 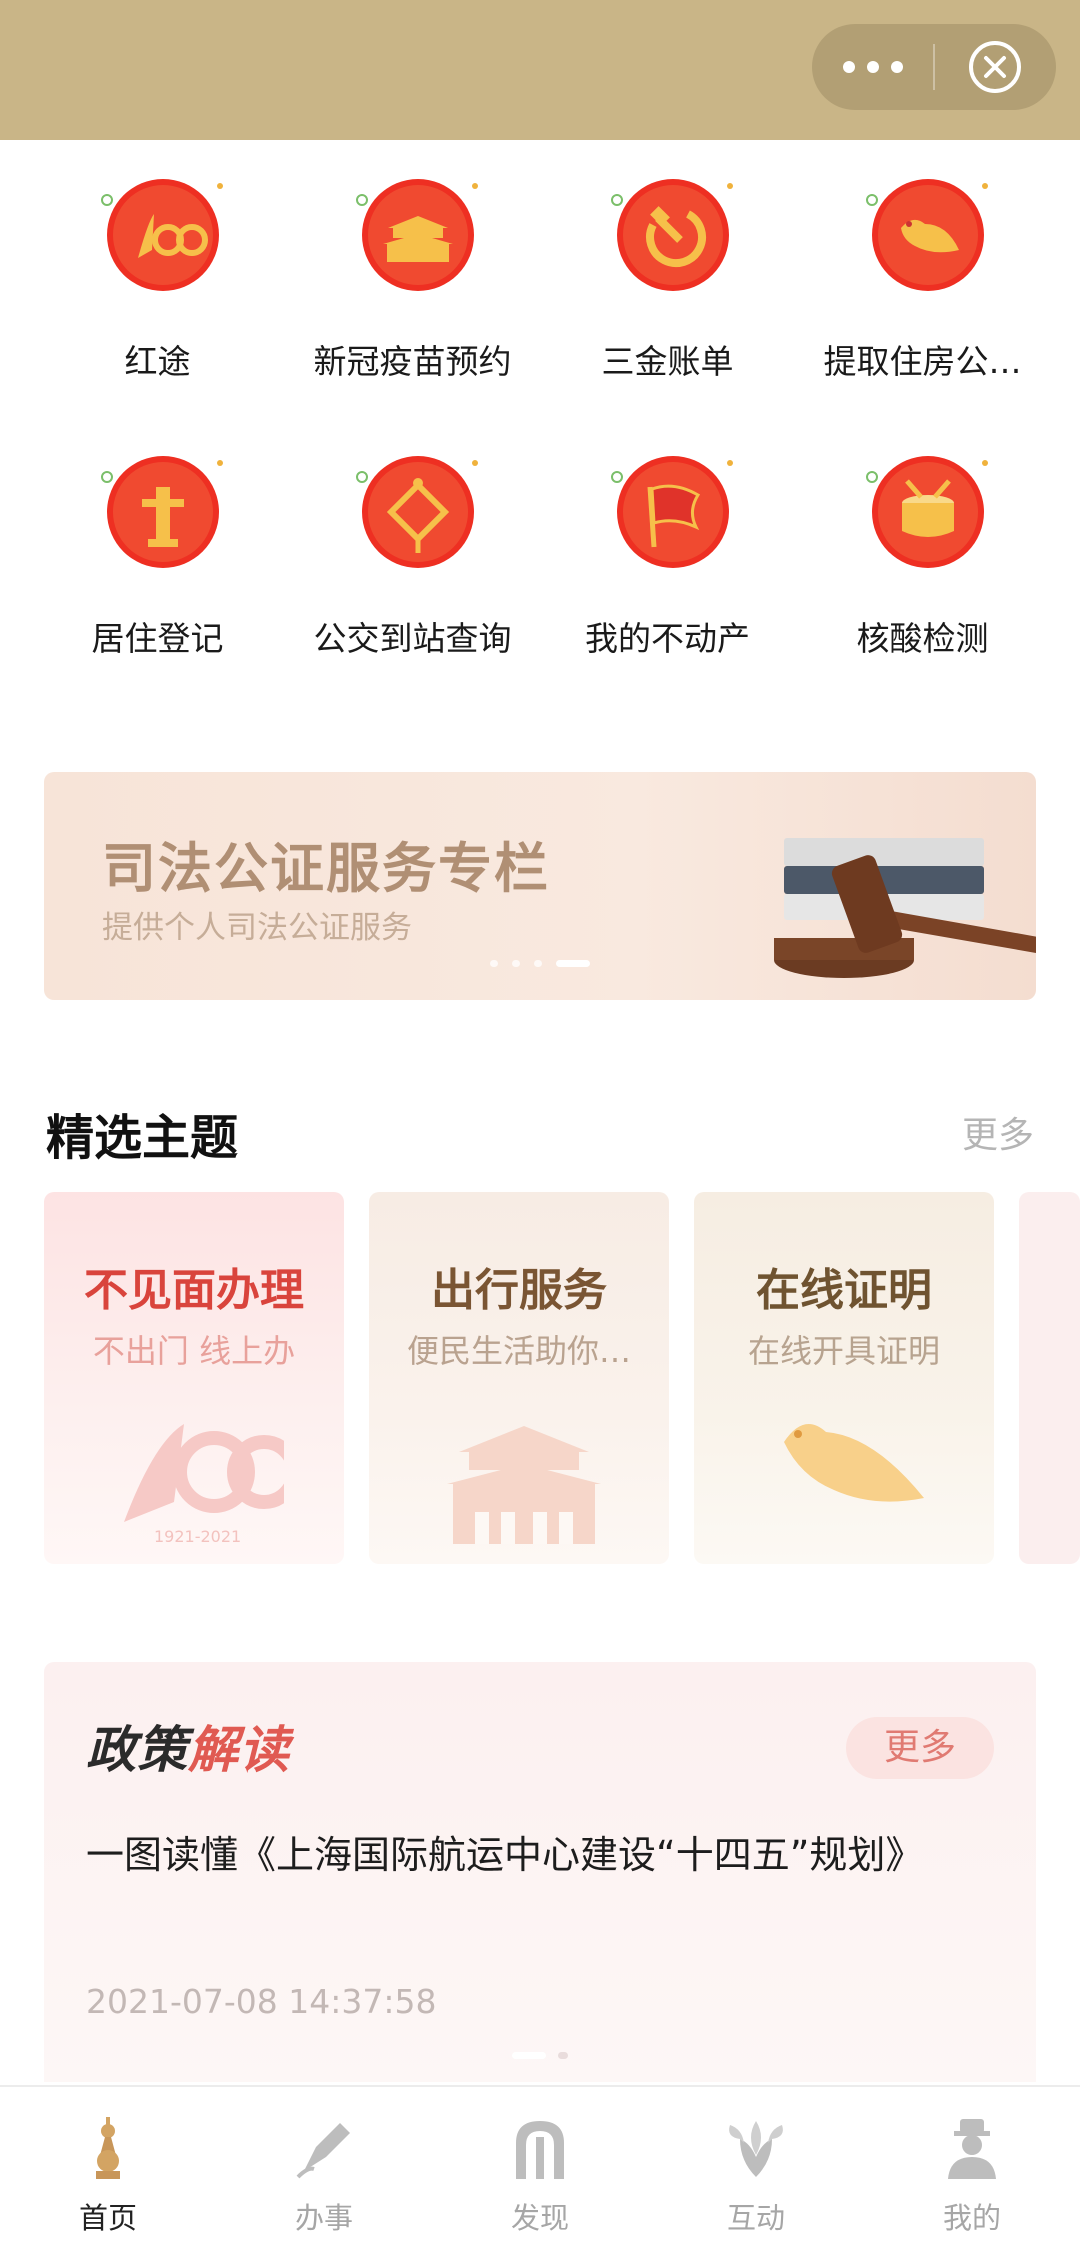 I want to click on magnolia-icon, so click(x=756, y=2149).